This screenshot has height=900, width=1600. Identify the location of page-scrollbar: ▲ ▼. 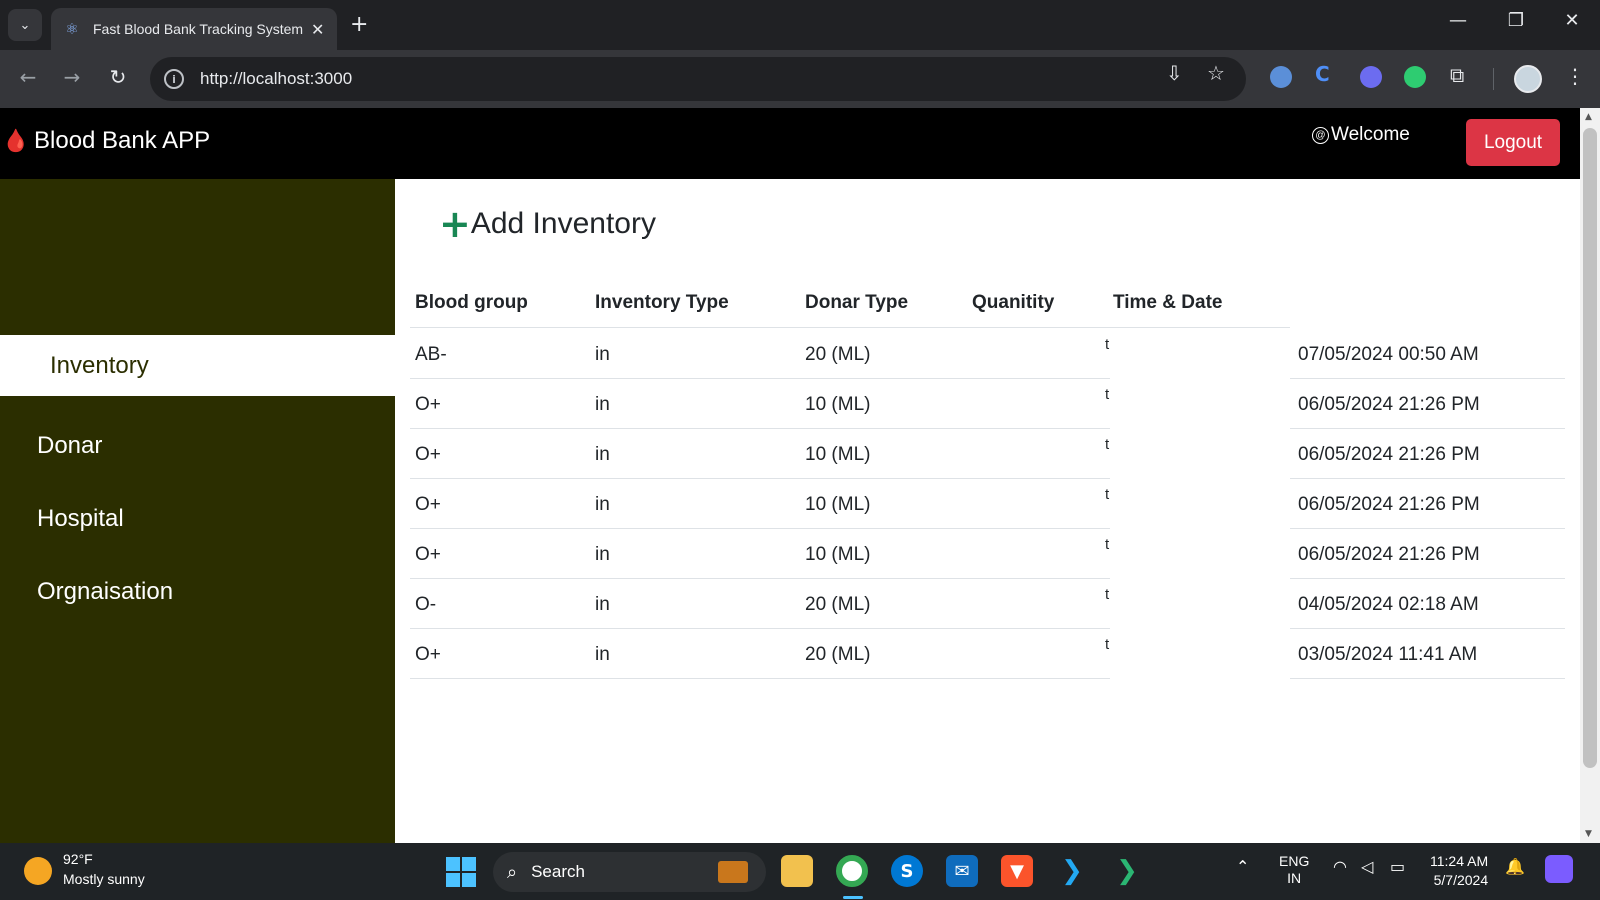
(1590, 475).